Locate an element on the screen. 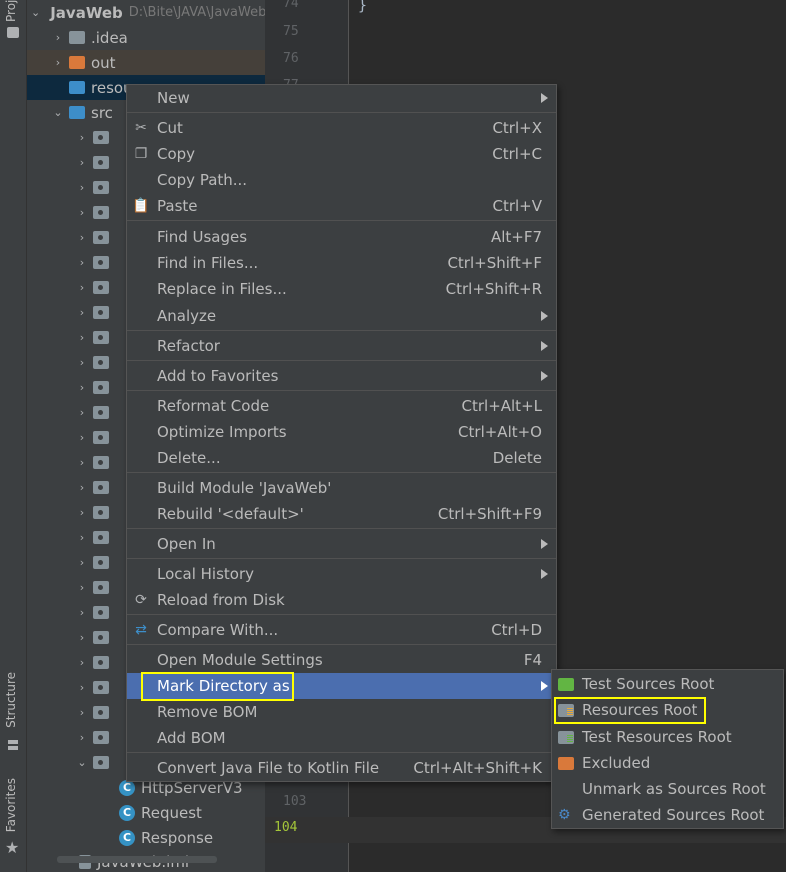 The width and height of the screenshot is (786, 872). submenu-item-generated-sources-root: ⚙ Generated Sources Root is located at coordinates (667, 815).